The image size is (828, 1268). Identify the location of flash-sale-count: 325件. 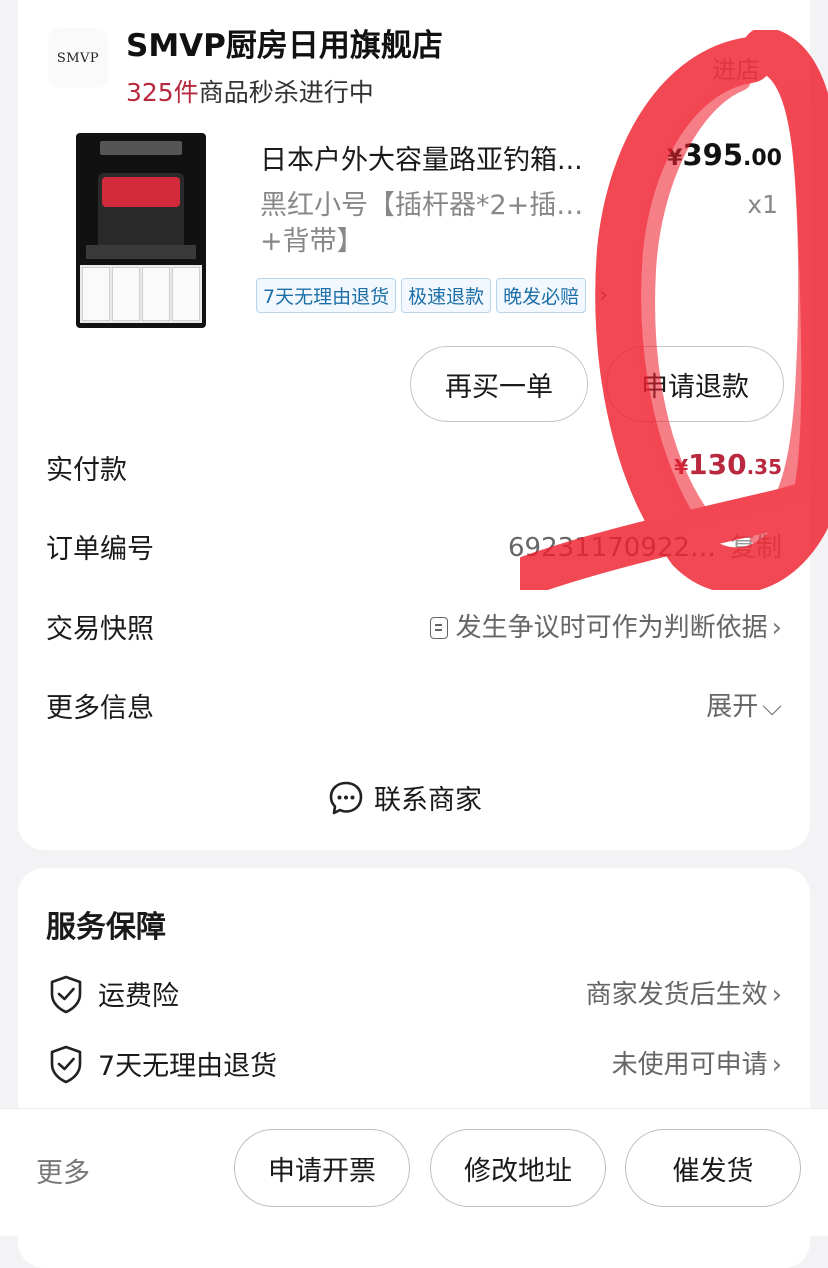
(162, 92).